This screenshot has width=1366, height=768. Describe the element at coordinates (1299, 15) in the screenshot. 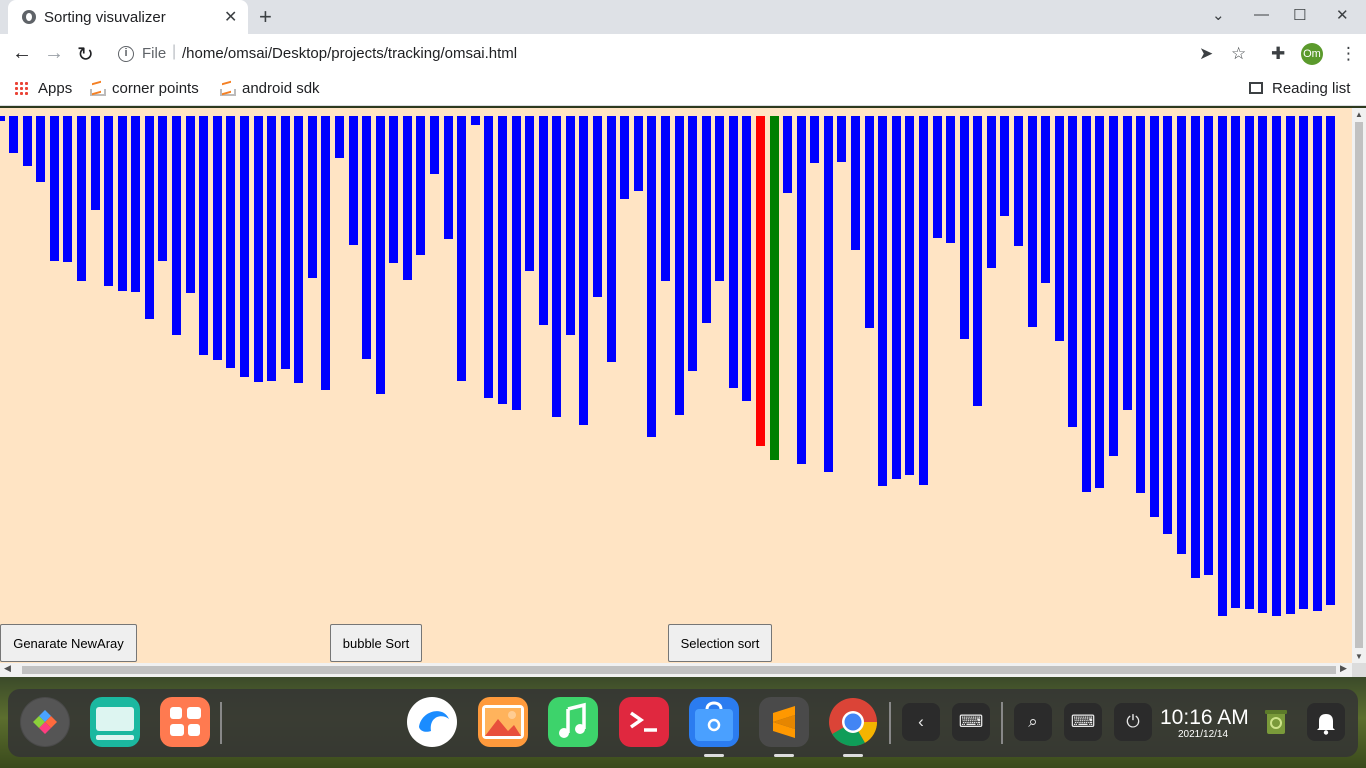

I see `maximize-icon: ☐` at that location.